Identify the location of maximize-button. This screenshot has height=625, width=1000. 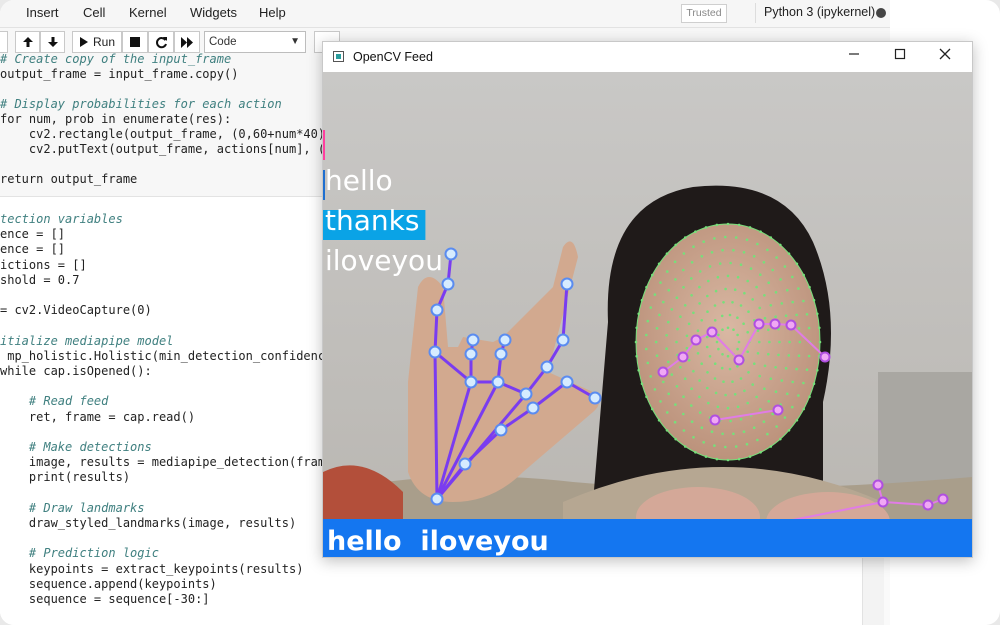
(900, 55).